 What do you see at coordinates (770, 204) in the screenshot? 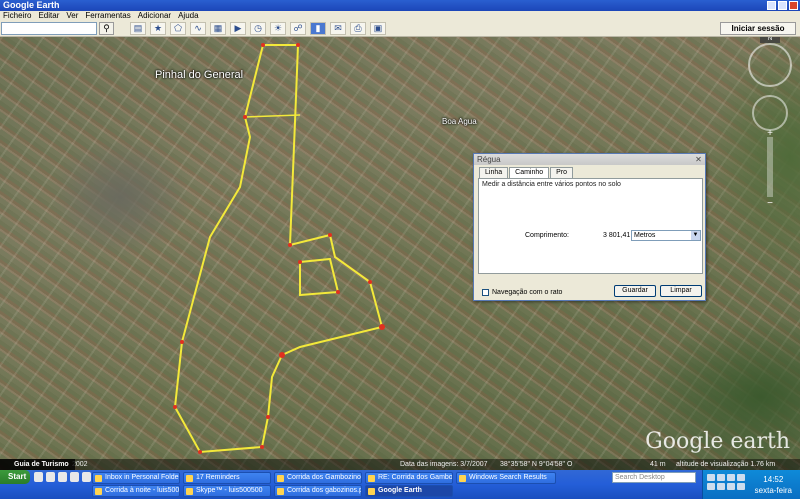
I see `zoom-out-icon: −` at bounding box center [770, 204].